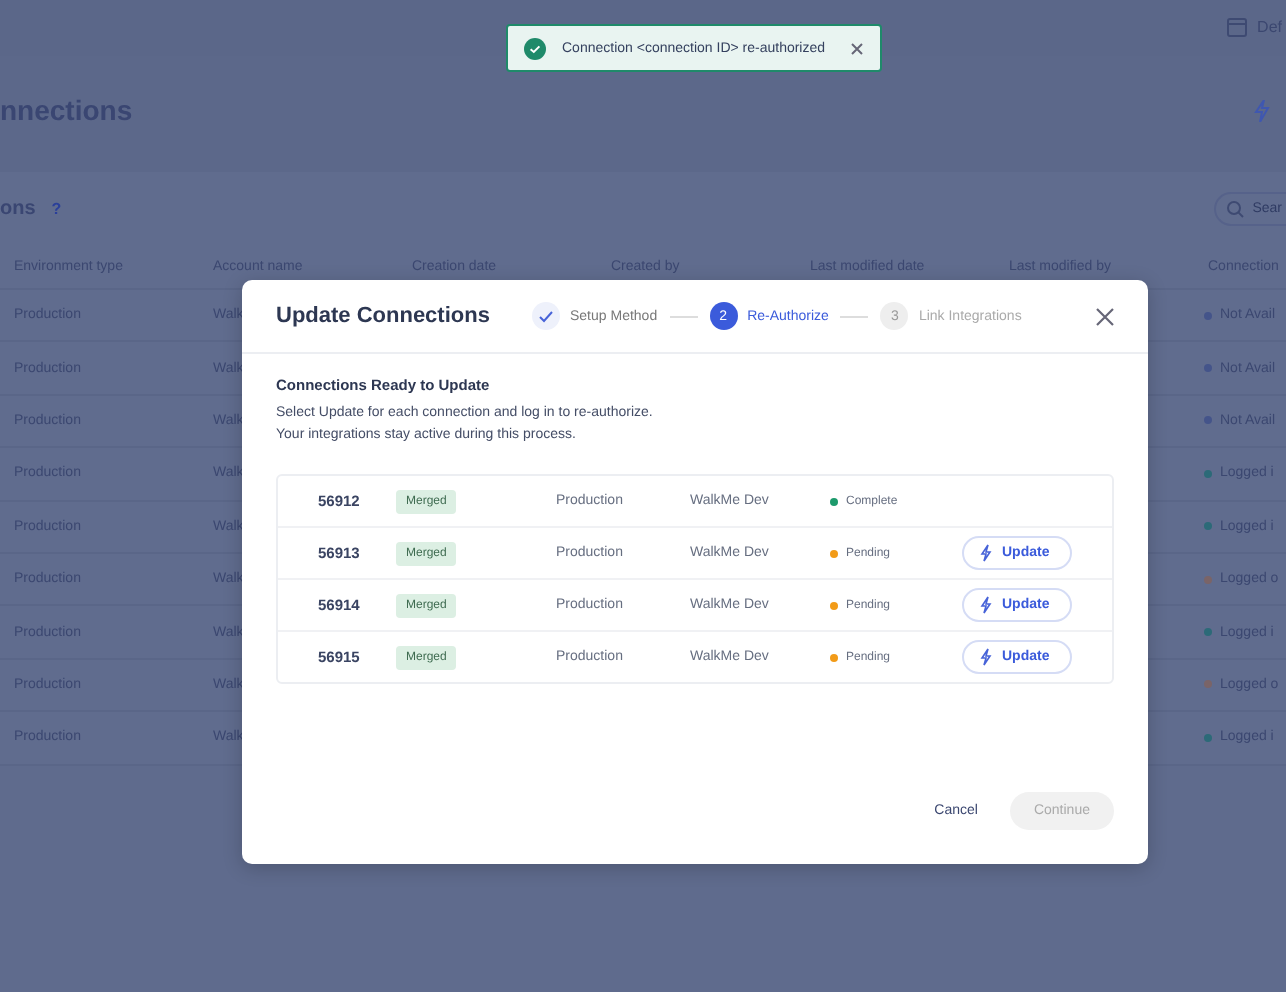 The image size is (1286, 992). Describe the element at coordinates (1236, 26) in the screenshot. I see `calendar-icon` at that location.